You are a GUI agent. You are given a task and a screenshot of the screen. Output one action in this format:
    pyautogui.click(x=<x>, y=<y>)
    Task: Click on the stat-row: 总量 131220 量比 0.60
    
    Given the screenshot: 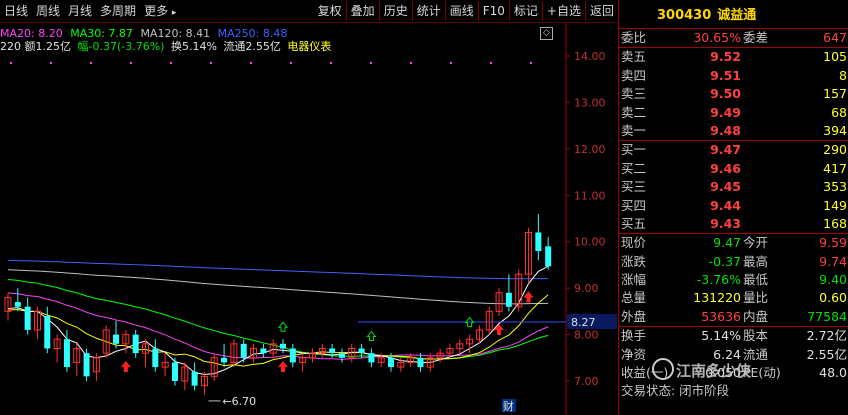 What is the action you would take?
    pyautogui.click(x=733, y=298)
    